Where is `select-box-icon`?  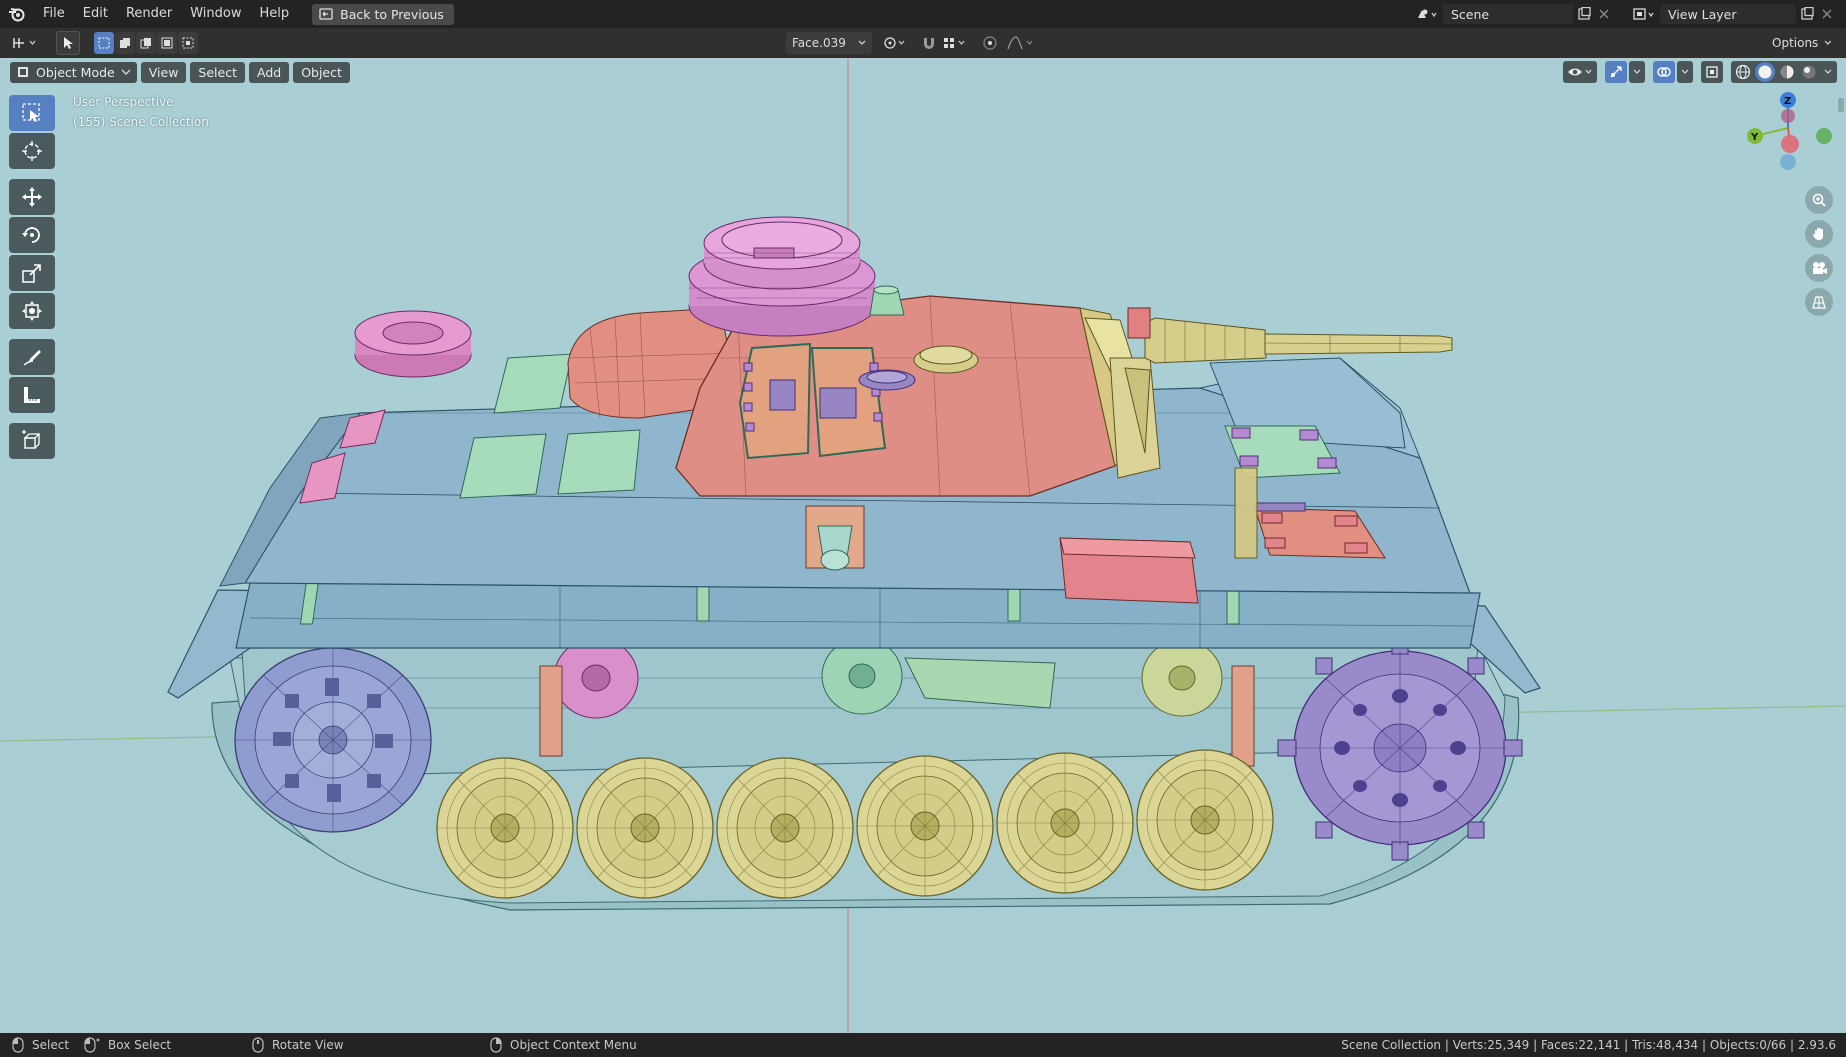
select-box-icon is located at coordinates (31, 112).